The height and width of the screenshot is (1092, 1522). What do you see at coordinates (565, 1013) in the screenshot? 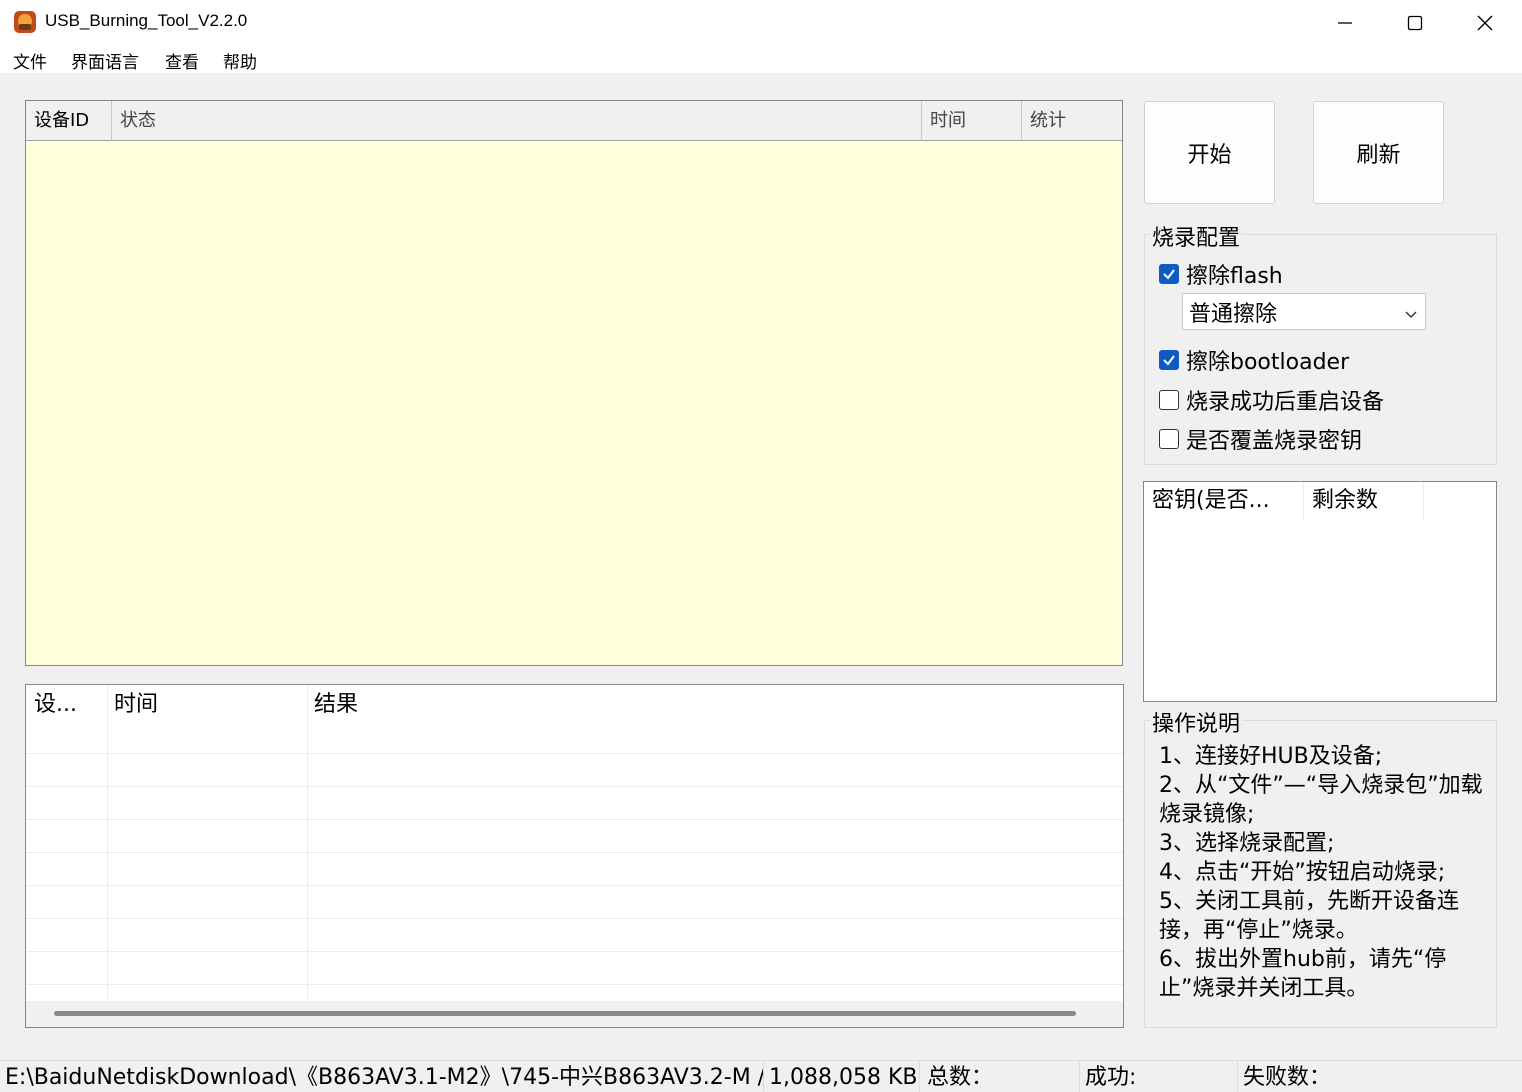
I see `scrollbar-thumb` at bounding box center [565, 1013].